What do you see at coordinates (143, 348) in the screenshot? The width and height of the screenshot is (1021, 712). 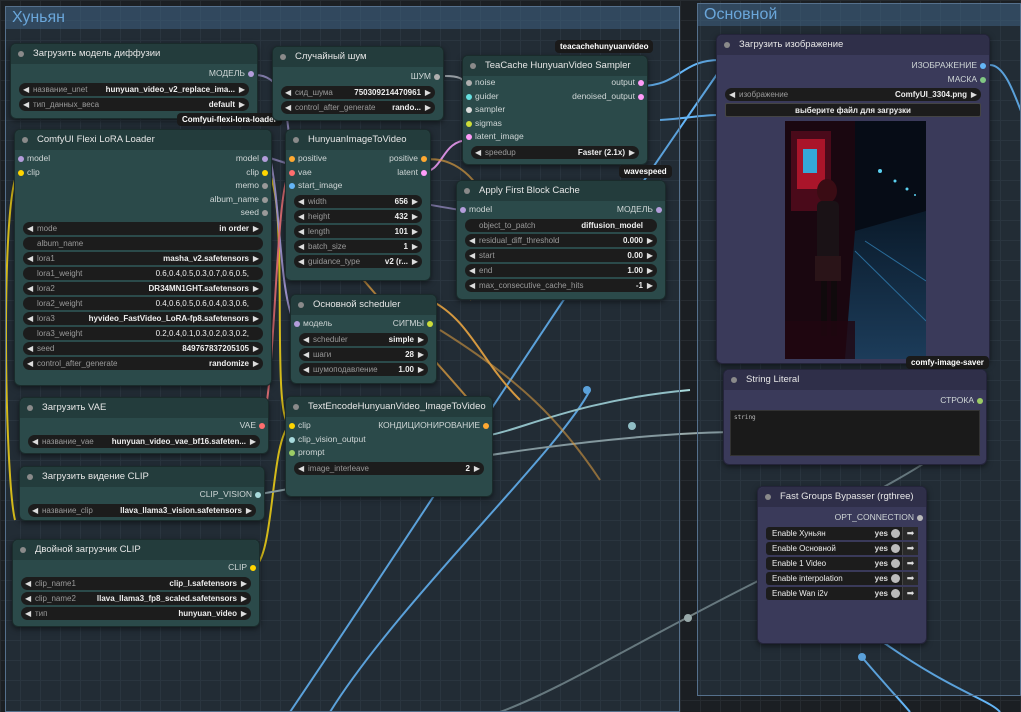 I see `lora-seed-input: ◀ seed 849767837205105 ▶` at bounding box center [143, 348].